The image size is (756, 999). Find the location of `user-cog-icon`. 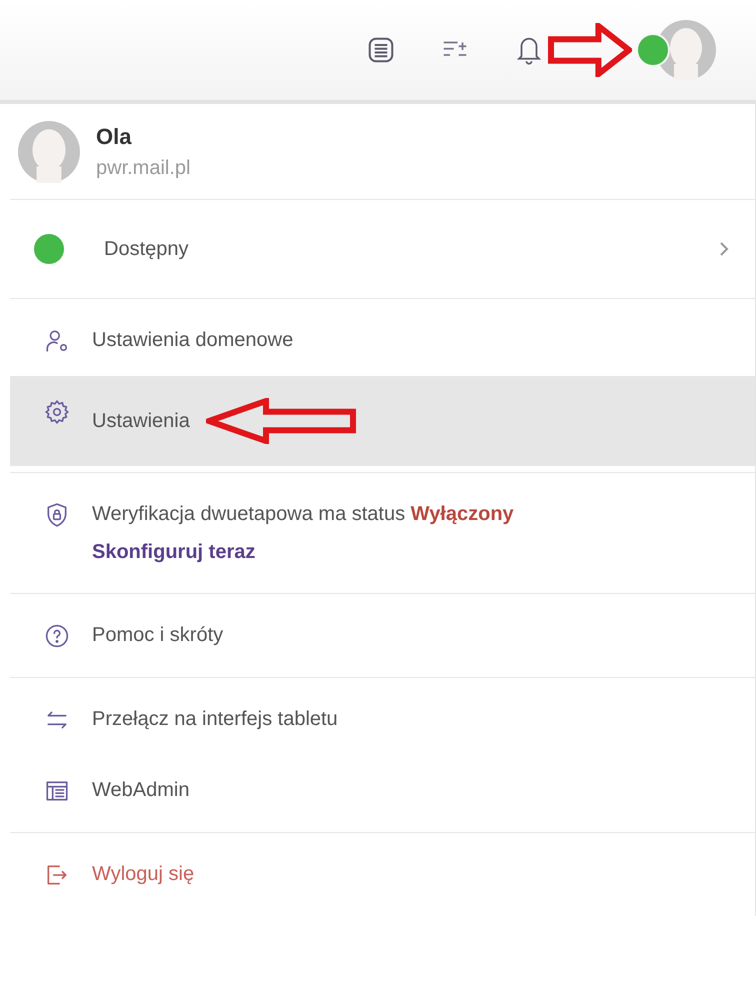

user-cog-icon is located at coordinates (57, 341).